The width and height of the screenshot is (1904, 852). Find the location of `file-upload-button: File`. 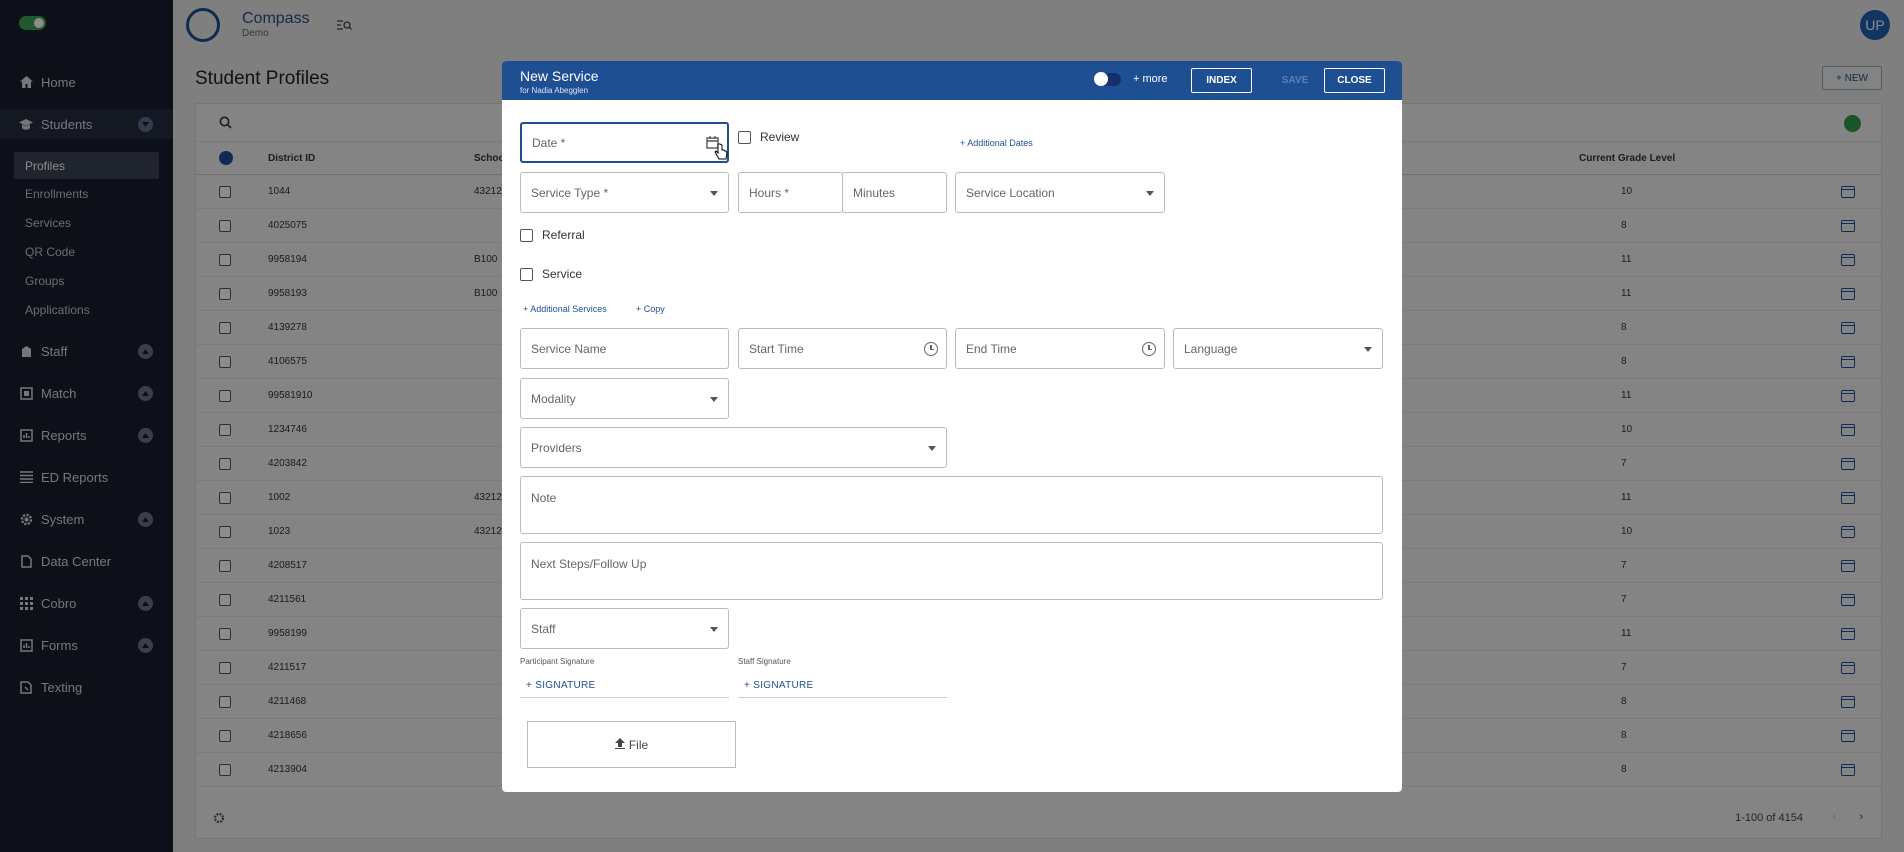

file-upload-button: File is located at coordinates (631, 744).